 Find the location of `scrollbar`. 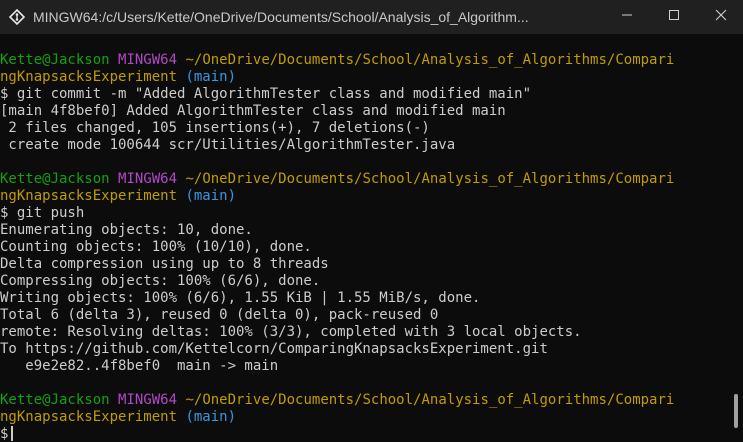

scrollbar is located at coordinates (736, 238).